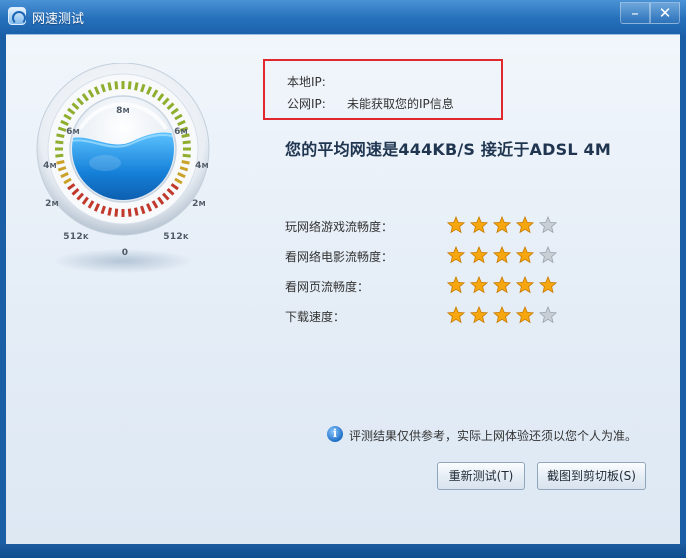 Image resolution: width=686 pixels, height=558 pixels. I want to click on minimize-button: –, so click(635, 13).